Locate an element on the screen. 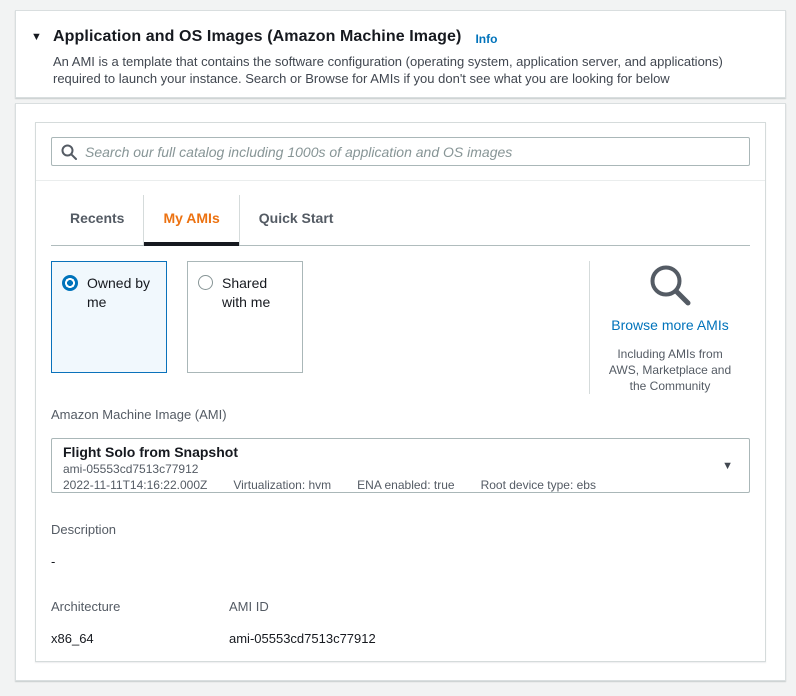  section-collapse-triangle-icon: ▼ is located at coordinates (42, 37).